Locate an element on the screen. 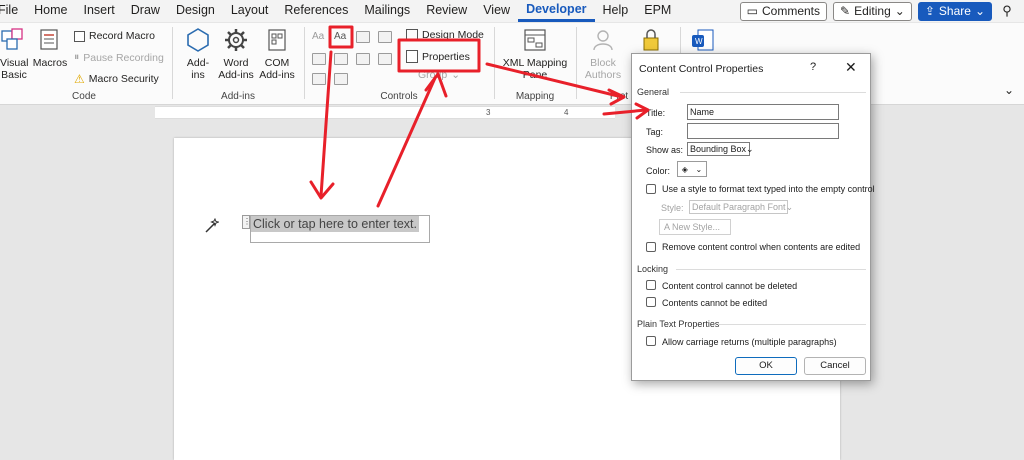 The height and width of the screenshot is (460, 1024). tab-mailings: Mailings is located at coordinates (387, 11).